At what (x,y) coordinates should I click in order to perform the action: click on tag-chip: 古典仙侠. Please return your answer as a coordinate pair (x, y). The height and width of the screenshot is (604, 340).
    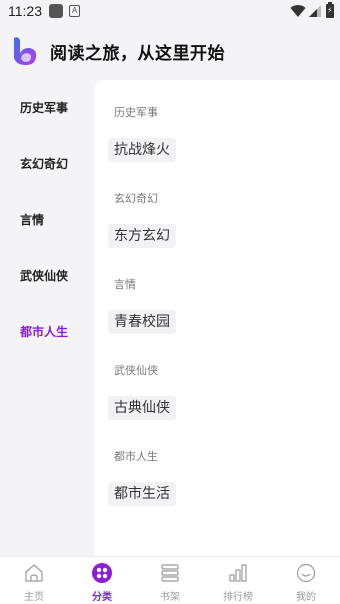
    Looking at the image, I should click on (142, 408).